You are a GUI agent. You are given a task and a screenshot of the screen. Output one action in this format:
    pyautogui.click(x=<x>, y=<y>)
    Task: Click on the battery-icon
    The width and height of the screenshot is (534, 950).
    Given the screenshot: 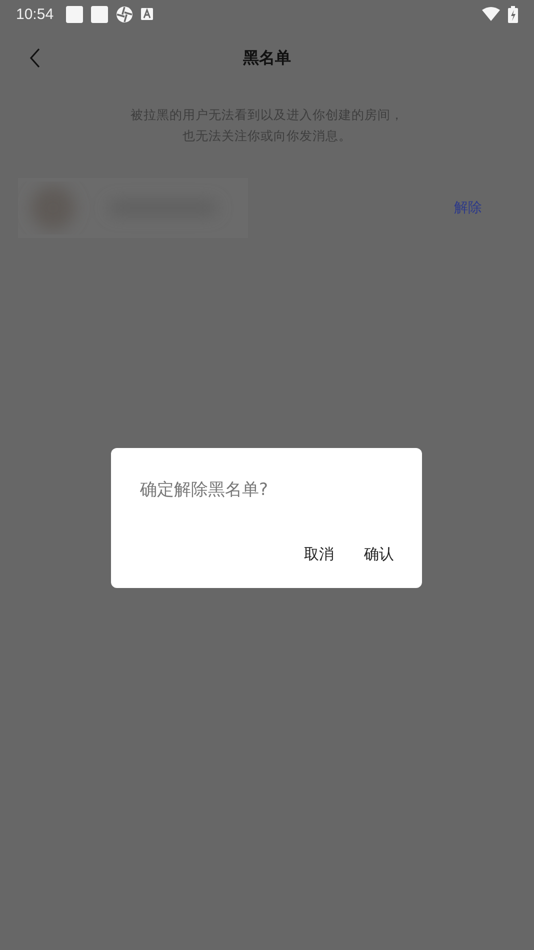 What is the action you would take?
    pyautogui.click(x=513, y=14)
    